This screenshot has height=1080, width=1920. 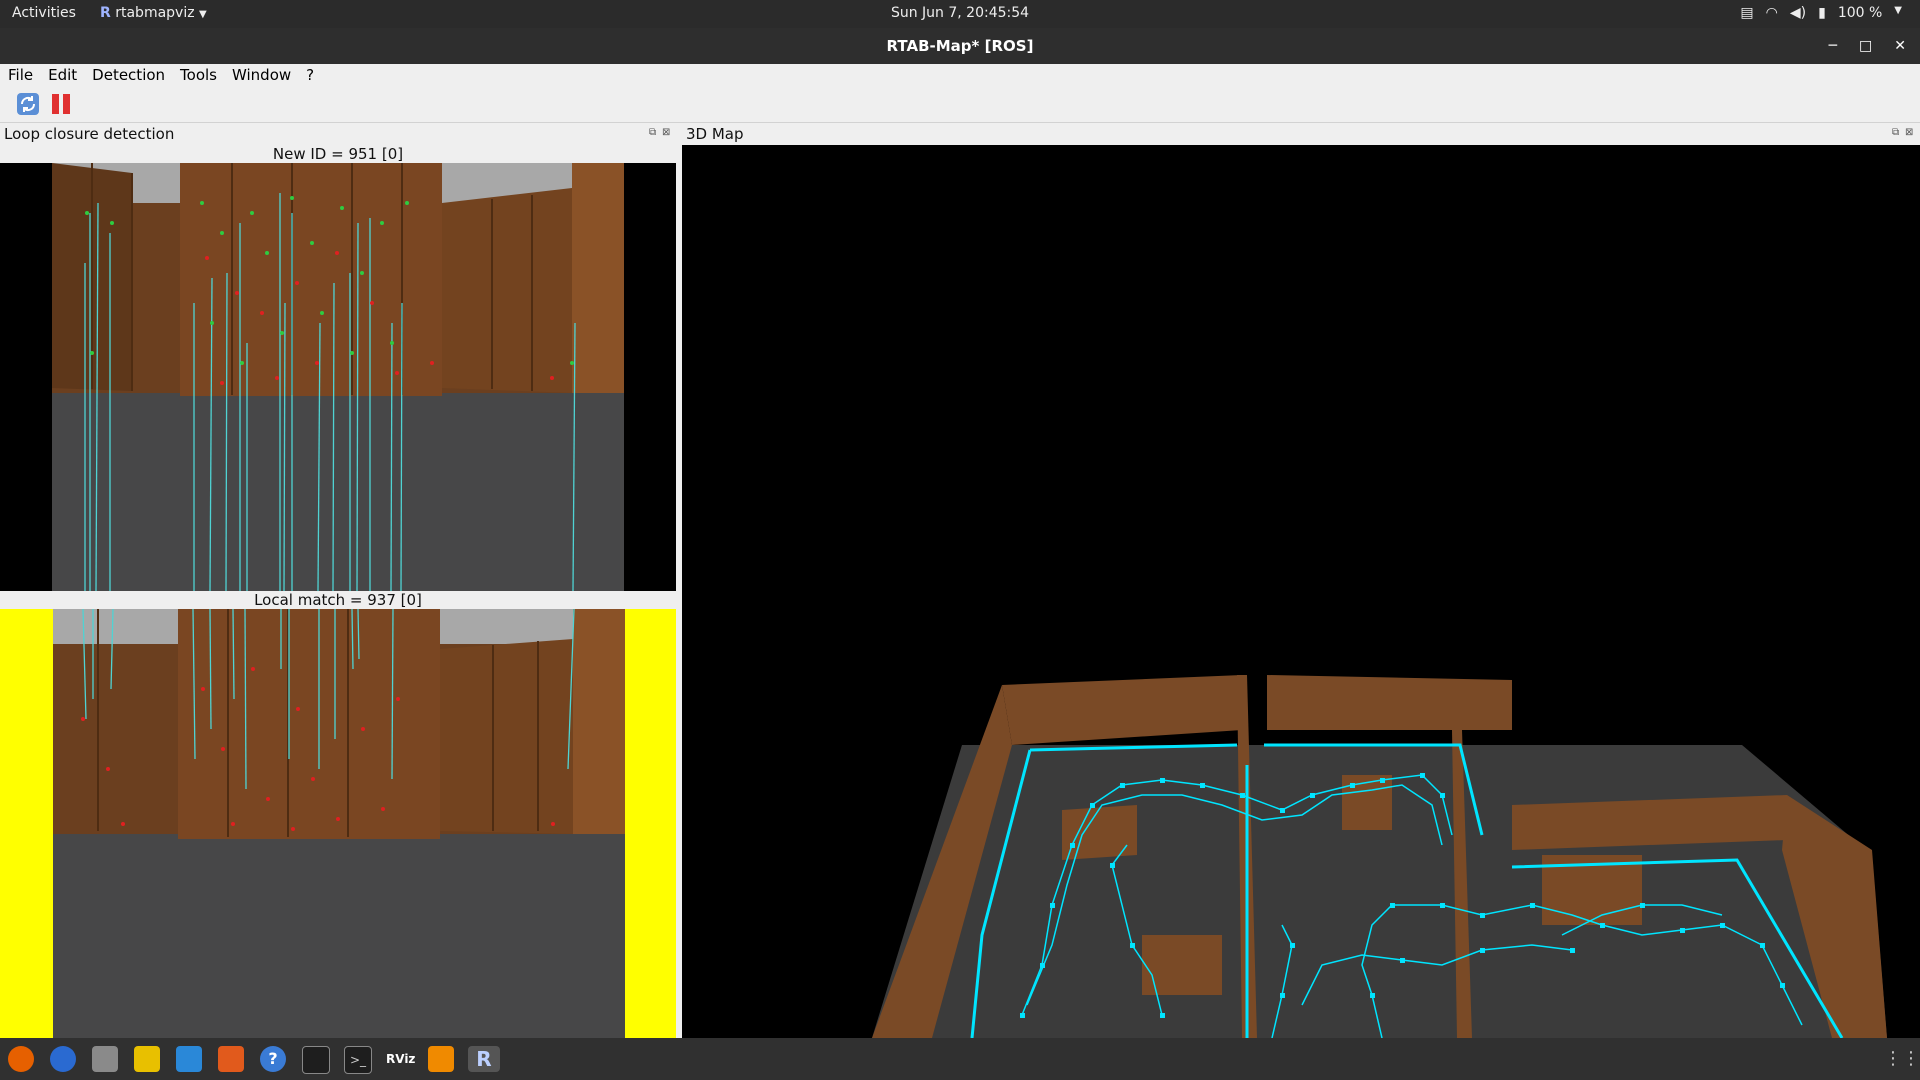 What do you see at coordinates (61, 104) in the screenshot?
I see `pause-icon` at bounding box center [61, 104].